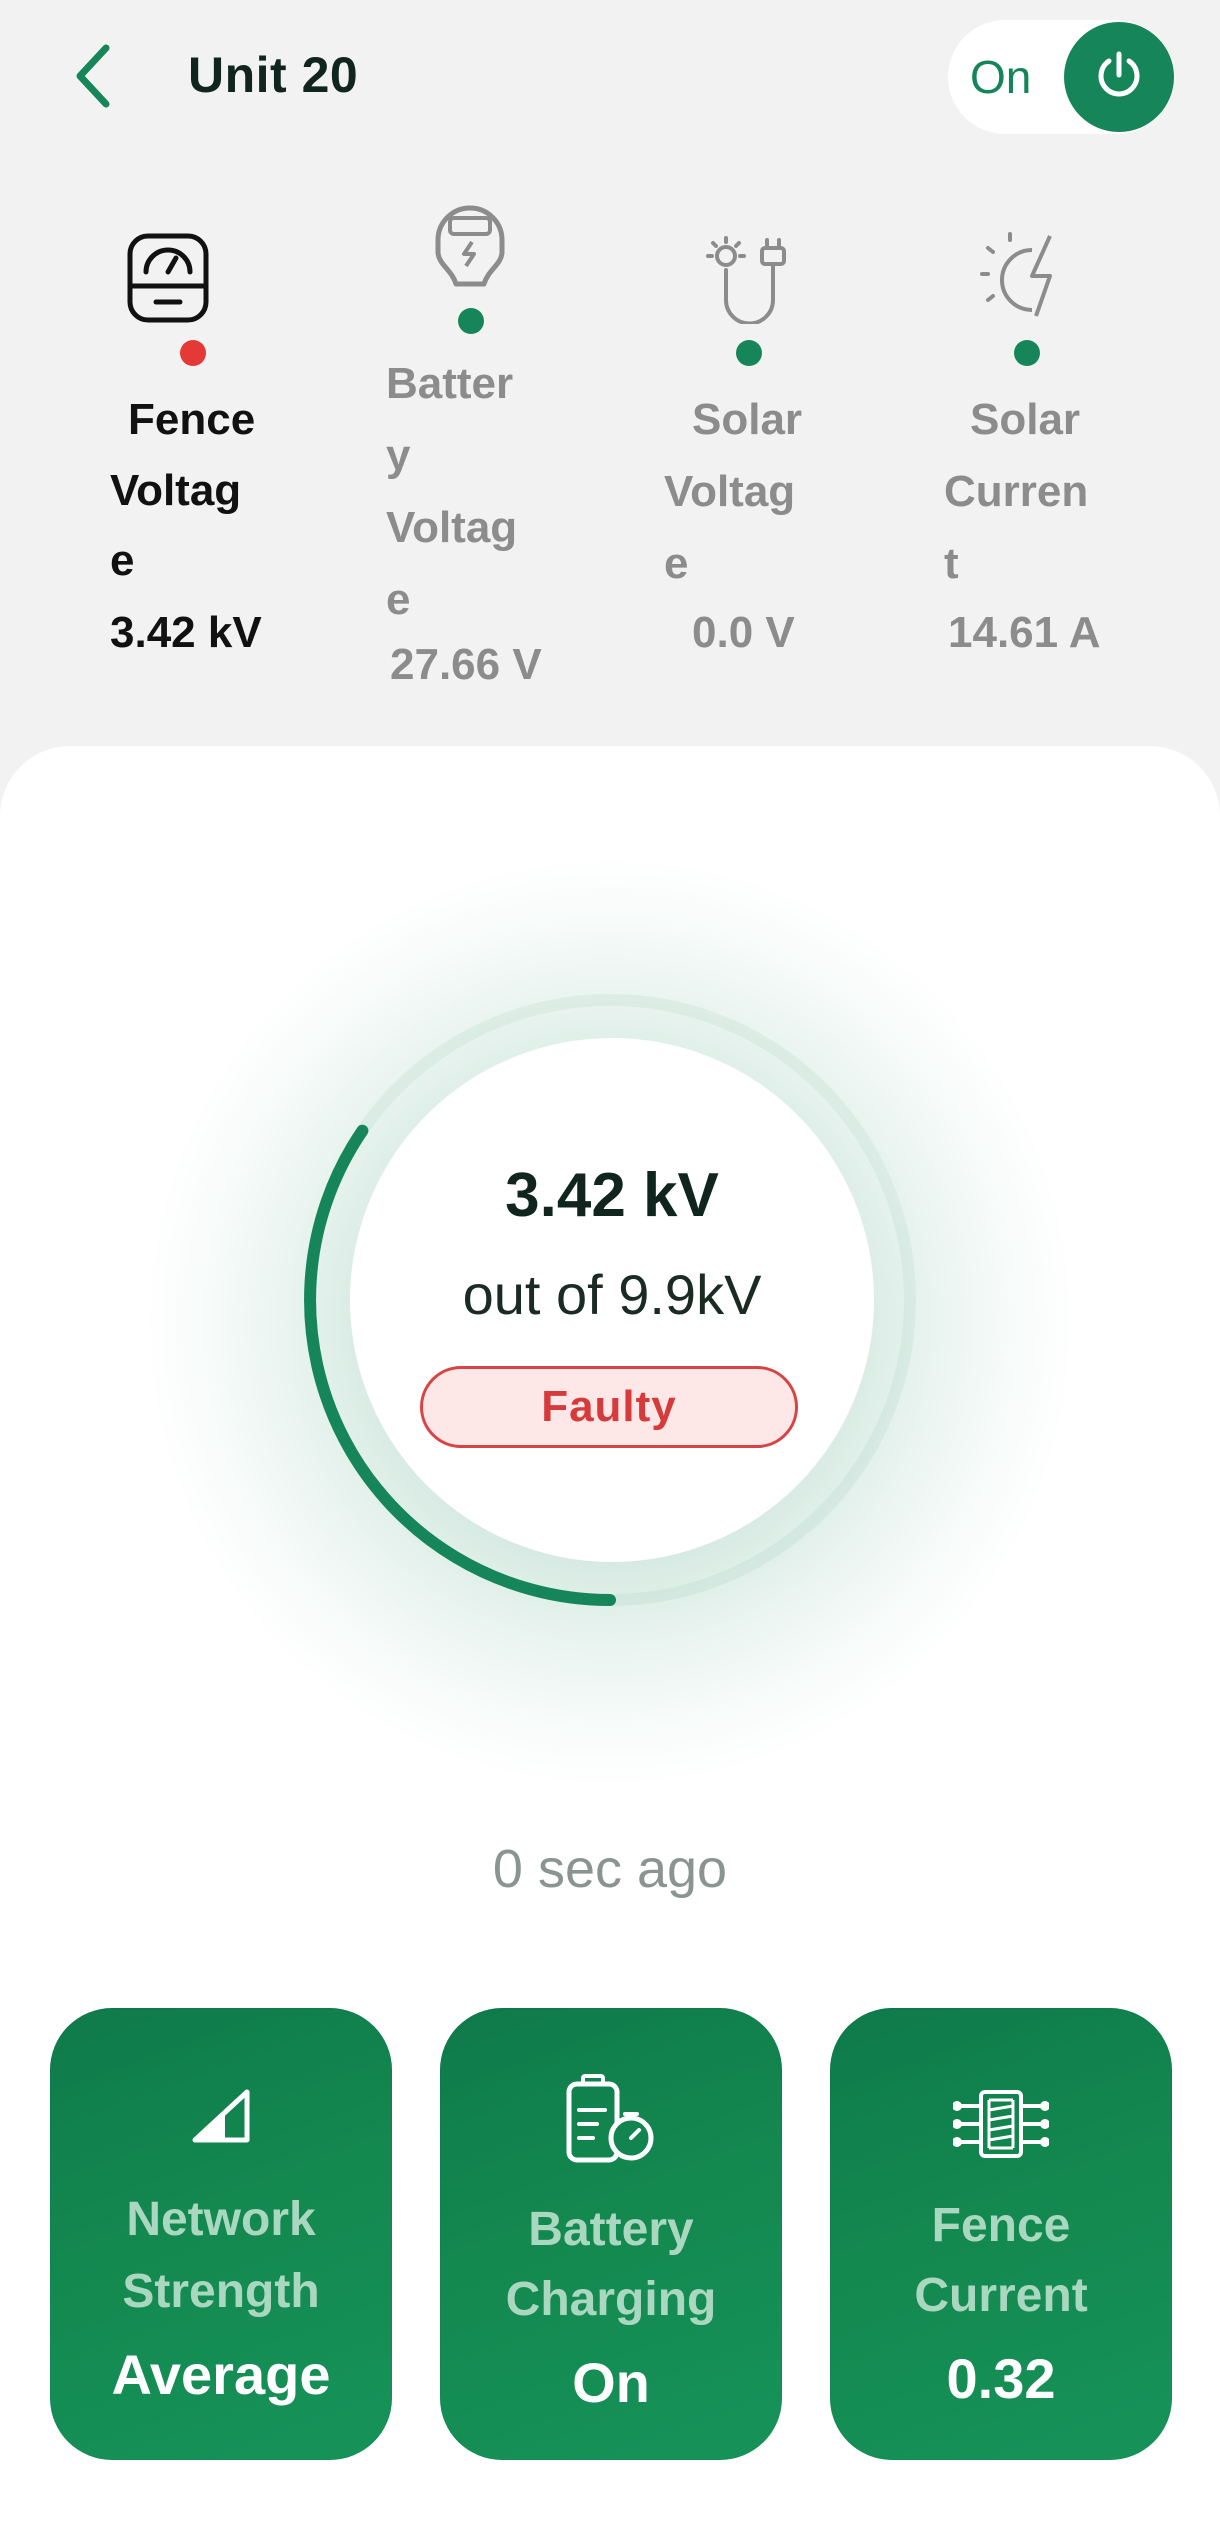  I want to click on tile-label: Current, so click(1001, 2295).